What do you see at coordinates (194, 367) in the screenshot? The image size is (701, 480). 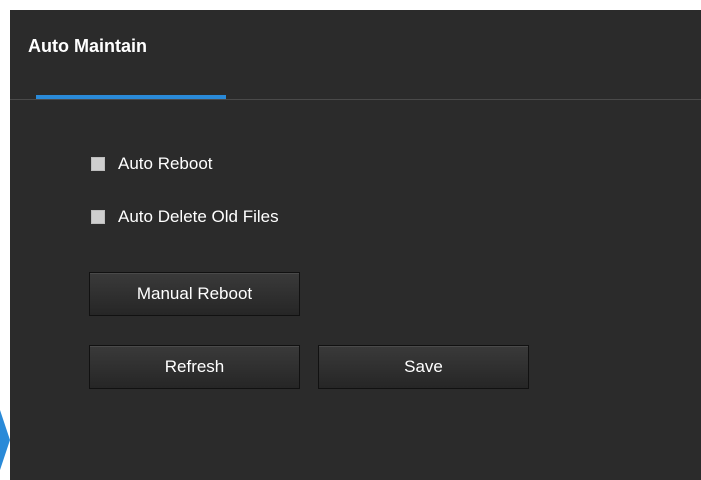 I see `refresh-button: Refresh` at bounding box center [194, 367].